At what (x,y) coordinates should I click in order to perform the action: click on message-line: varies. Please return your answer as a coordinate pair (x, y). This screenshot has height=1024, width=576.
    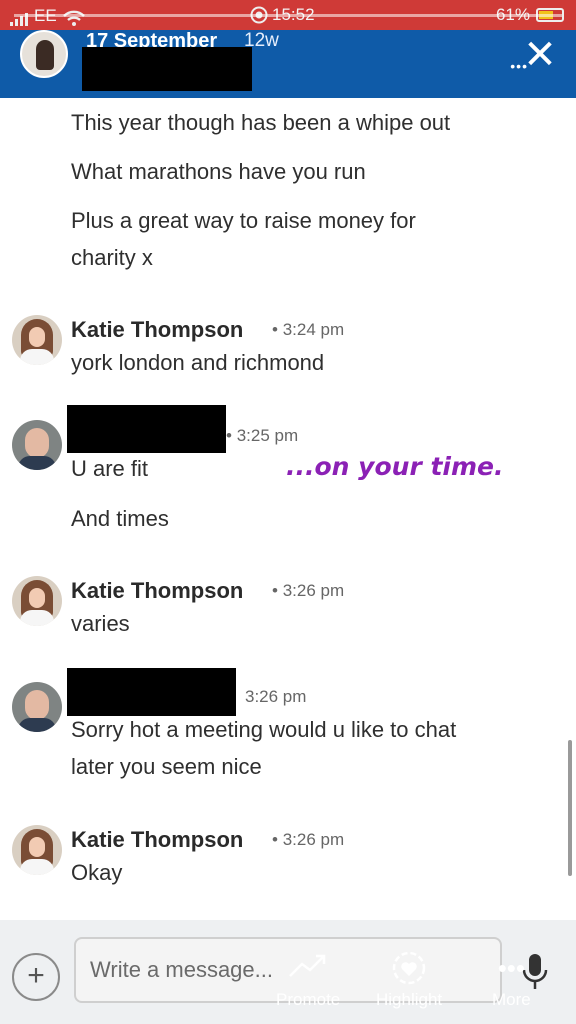
    Looking at the image, I should click on (100, 623).